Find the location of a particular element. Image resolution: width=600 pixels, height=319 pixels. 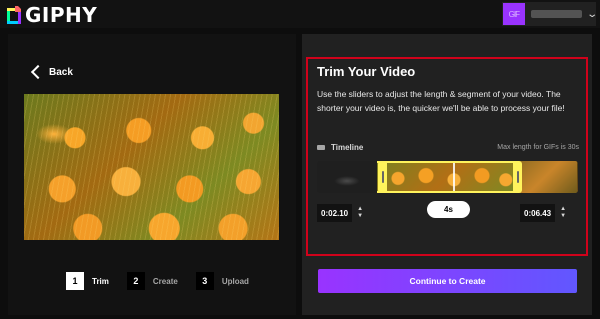

timeline-filmstrip is located at coordinates (447, 177).